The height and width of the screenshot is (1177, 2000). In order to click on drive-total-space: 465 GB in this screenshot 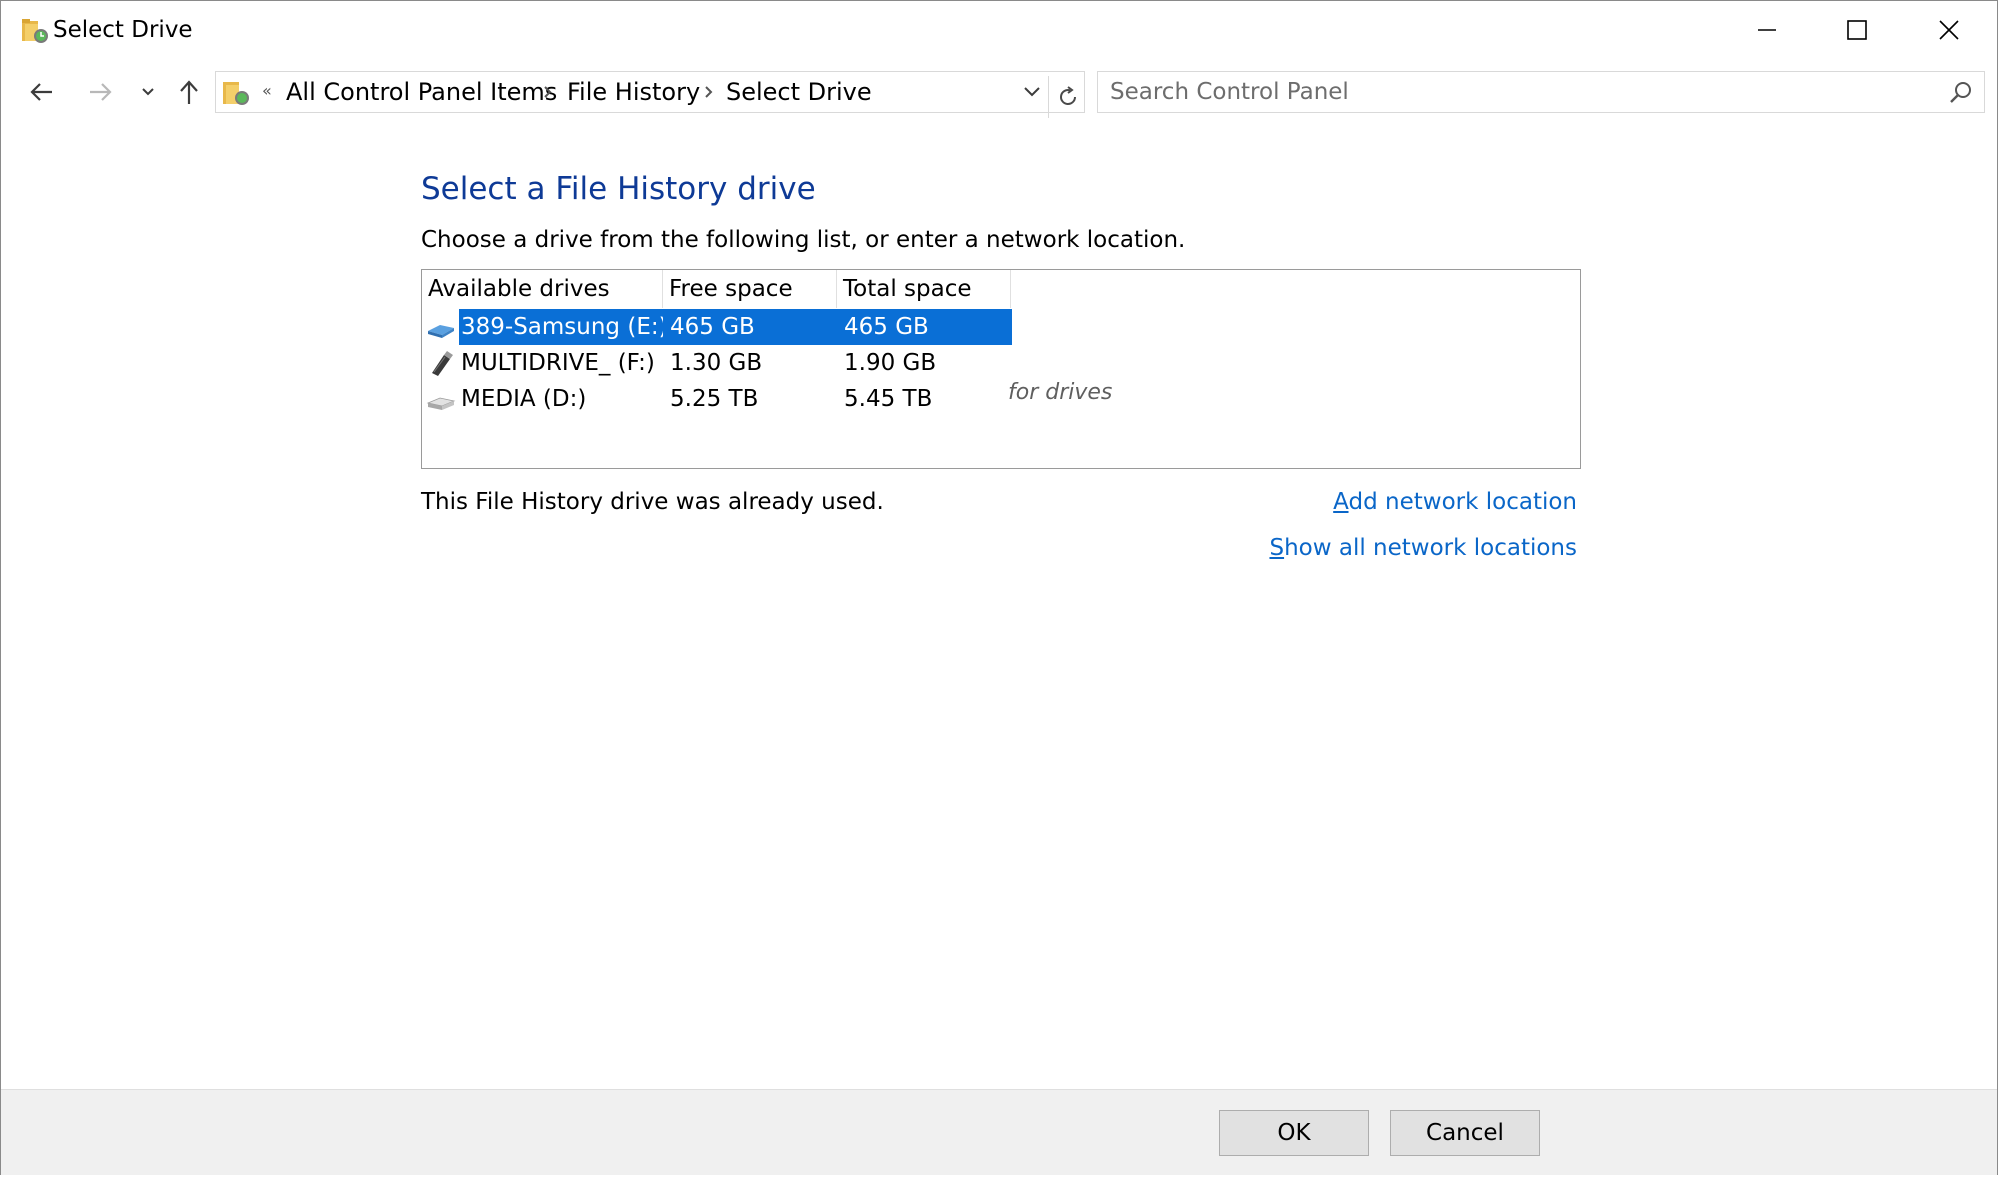, I will do `click(924, 327)`.